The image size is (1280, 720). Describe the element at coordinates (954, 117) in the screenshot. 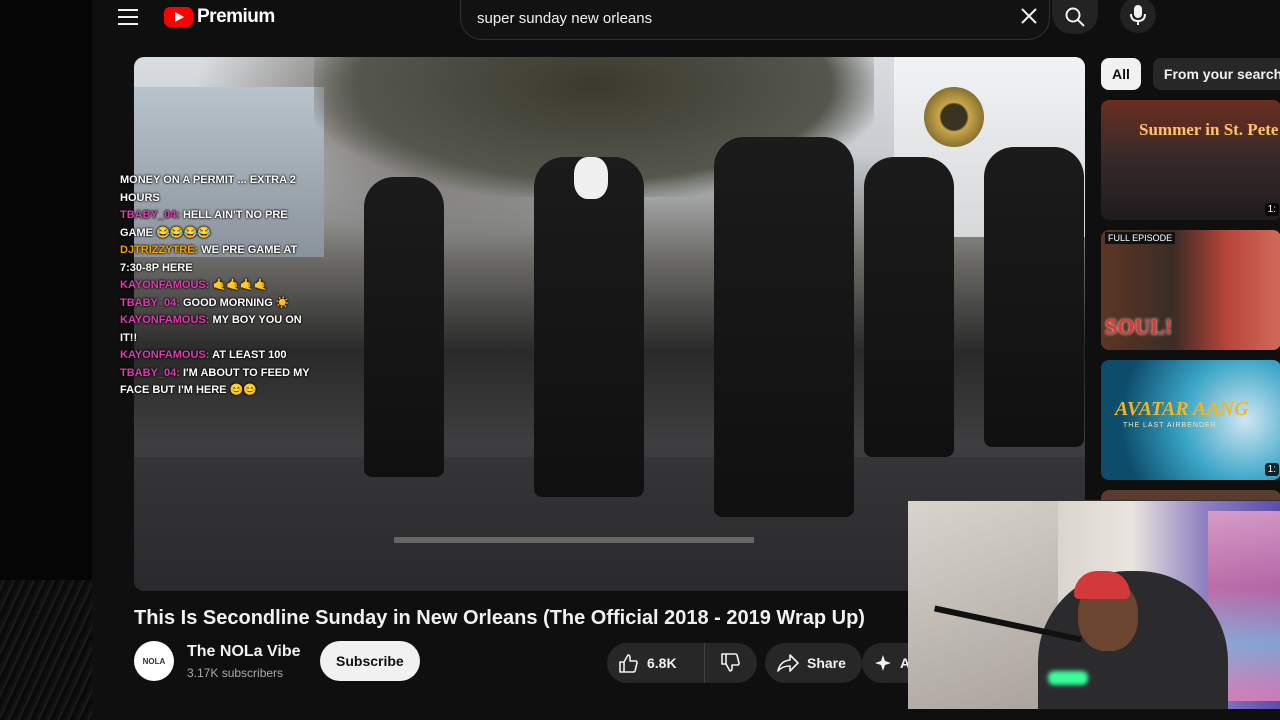

I see `tuba-bell` at that location.